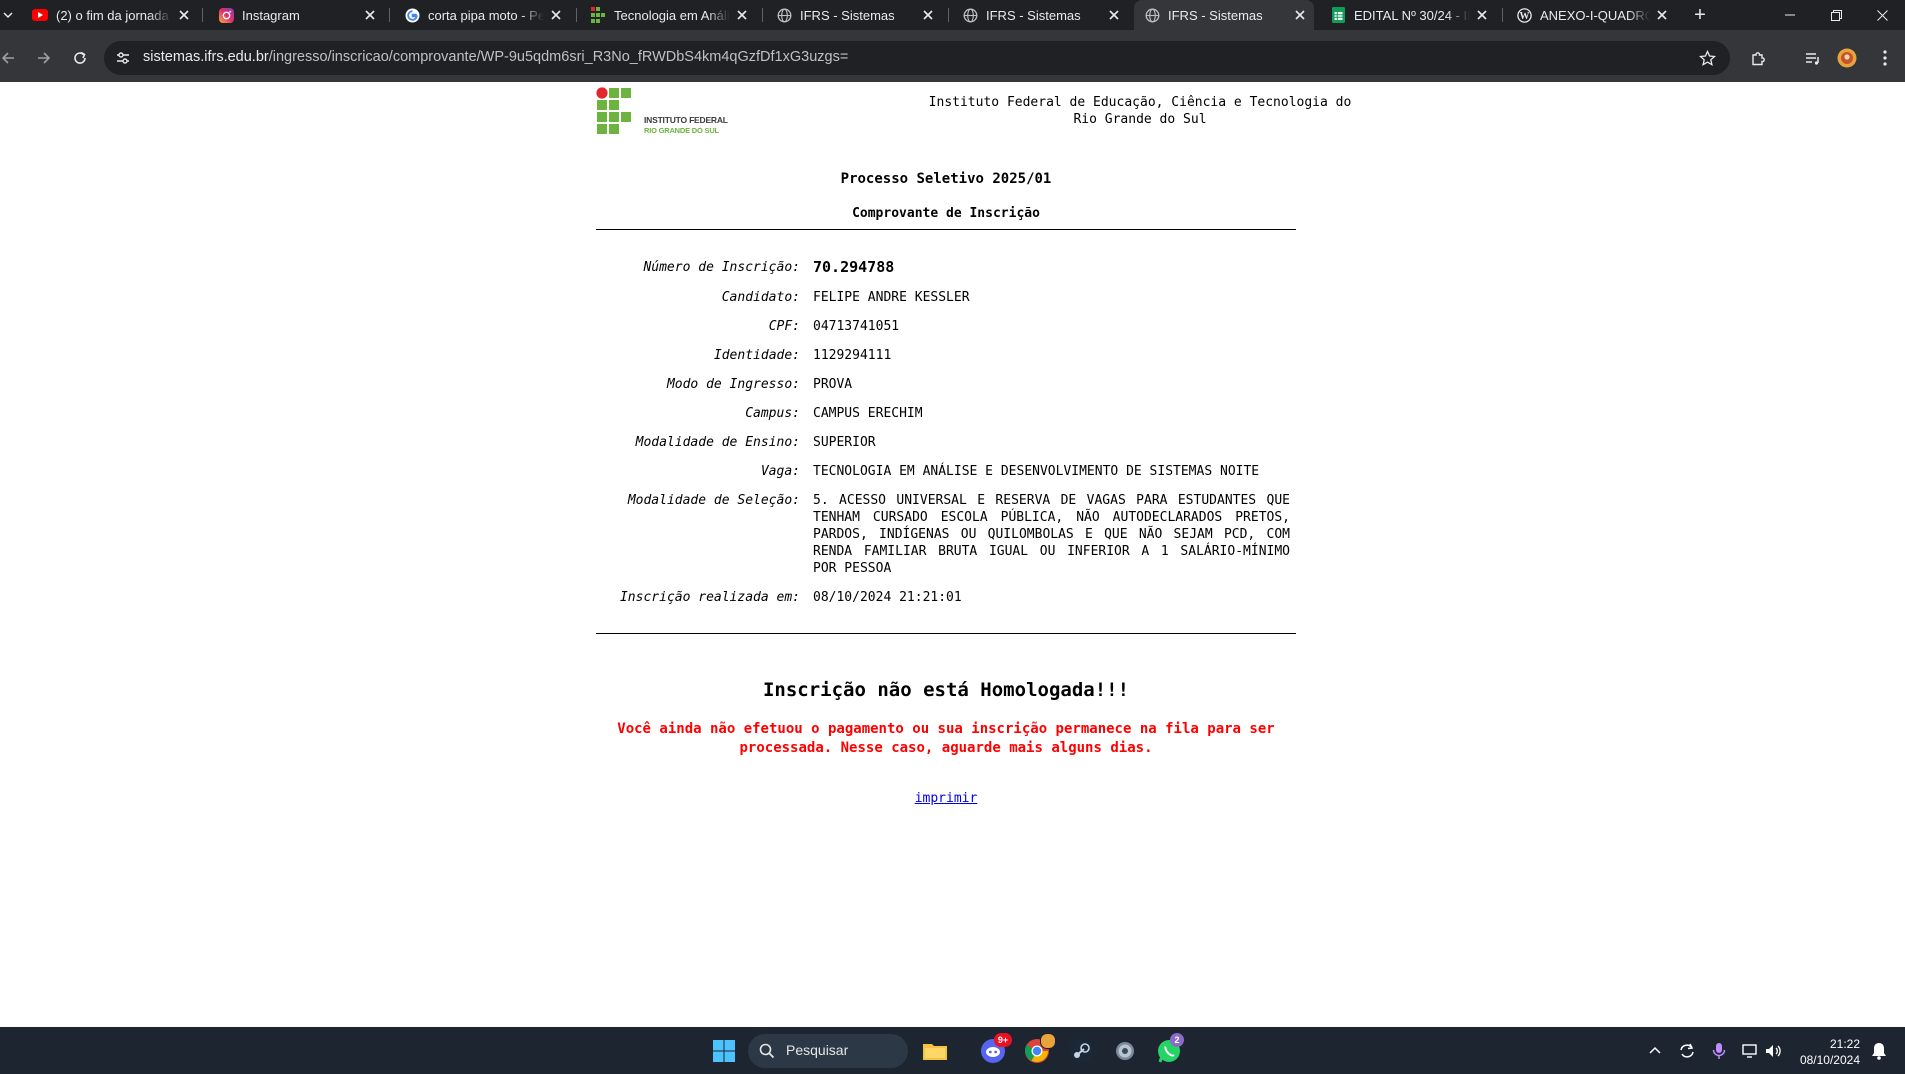  What do you see at coordinates (44, 58) in the screenshot?
I see `forward-button` at bounding box center [44, 58].